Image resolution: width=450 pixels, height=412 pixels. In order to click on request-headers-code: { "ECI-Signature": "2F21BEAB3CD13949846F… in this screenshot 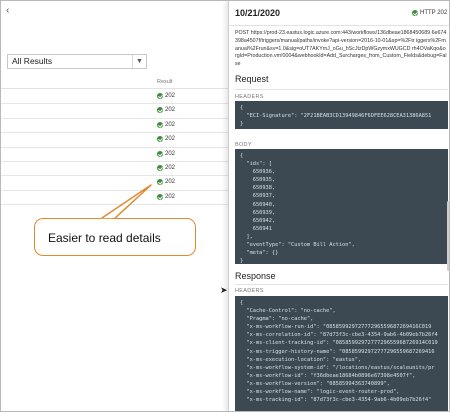, I will do `click(341, 115)`.